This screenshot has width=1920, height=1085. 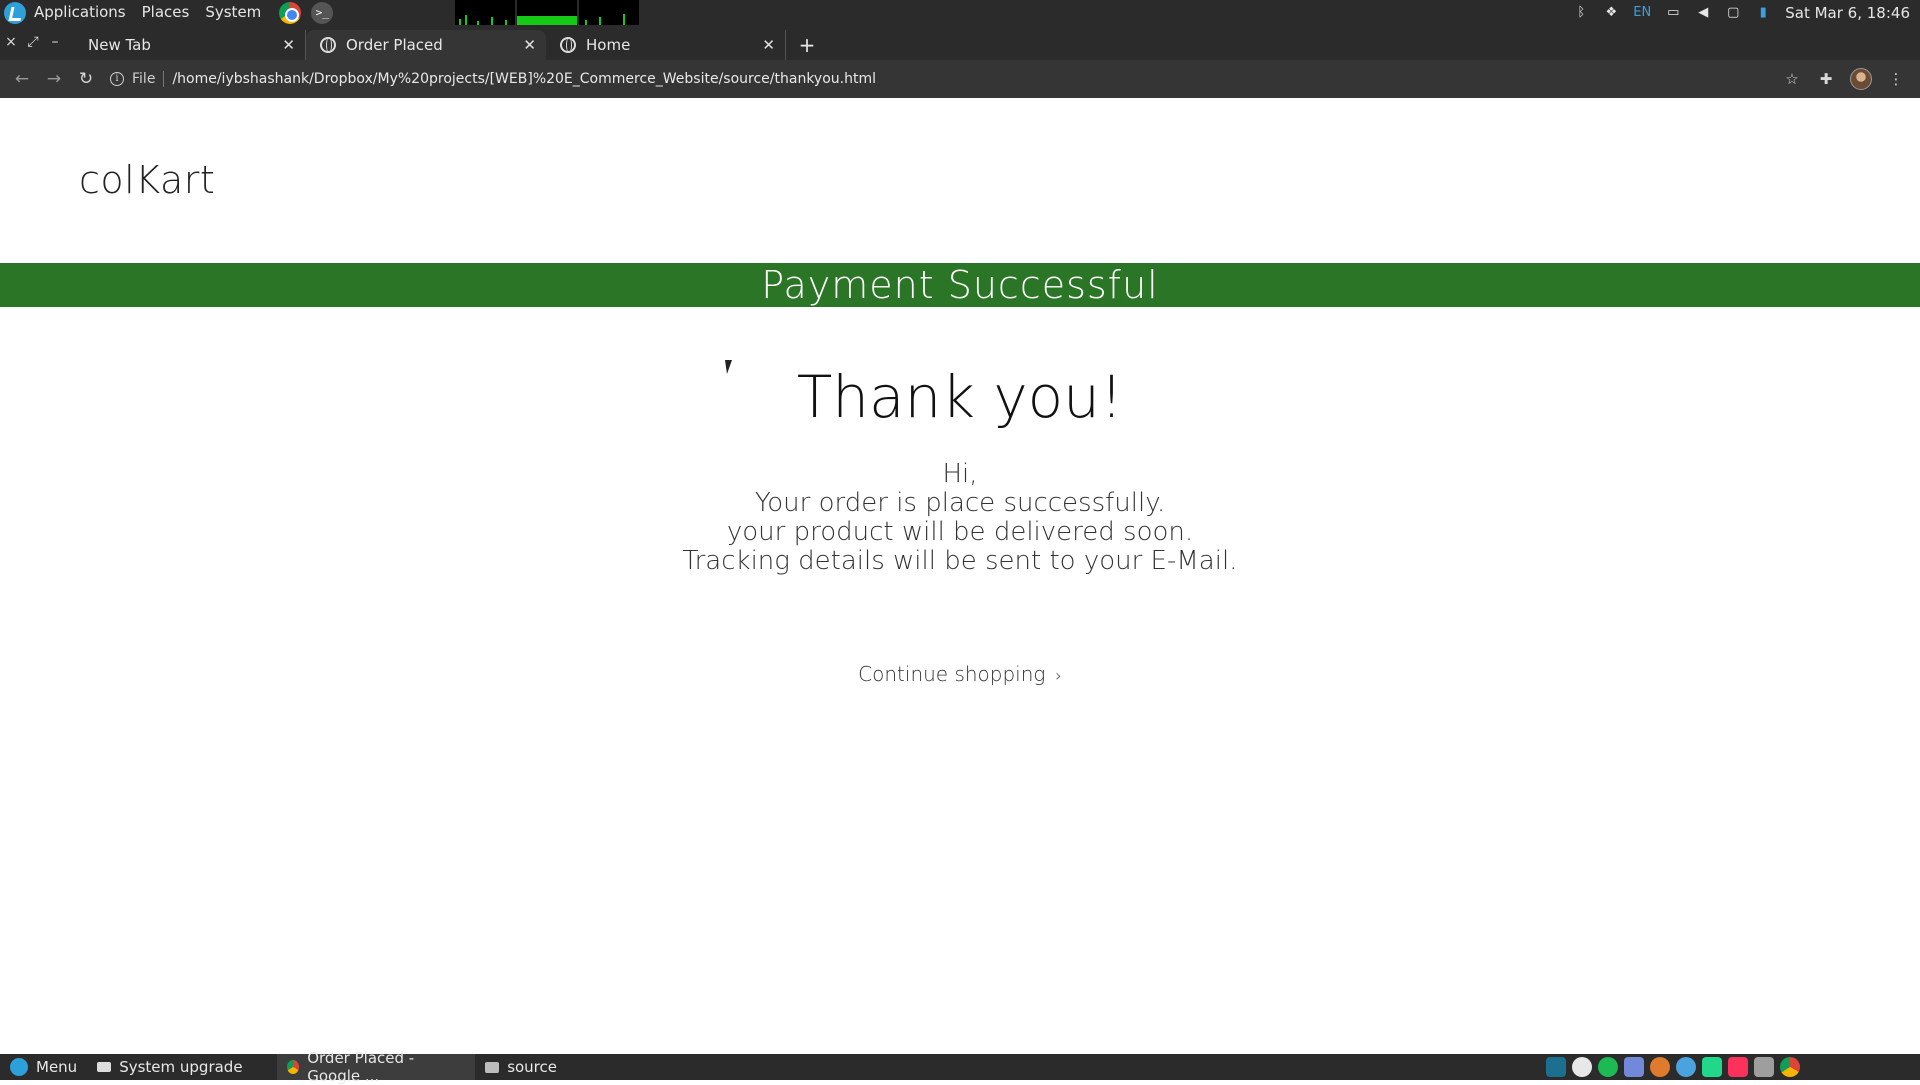 What do you see at coordinates (1608, 1067) in the screenshot?
I see `spotify-icon` at bounding box center [1608, 1067].